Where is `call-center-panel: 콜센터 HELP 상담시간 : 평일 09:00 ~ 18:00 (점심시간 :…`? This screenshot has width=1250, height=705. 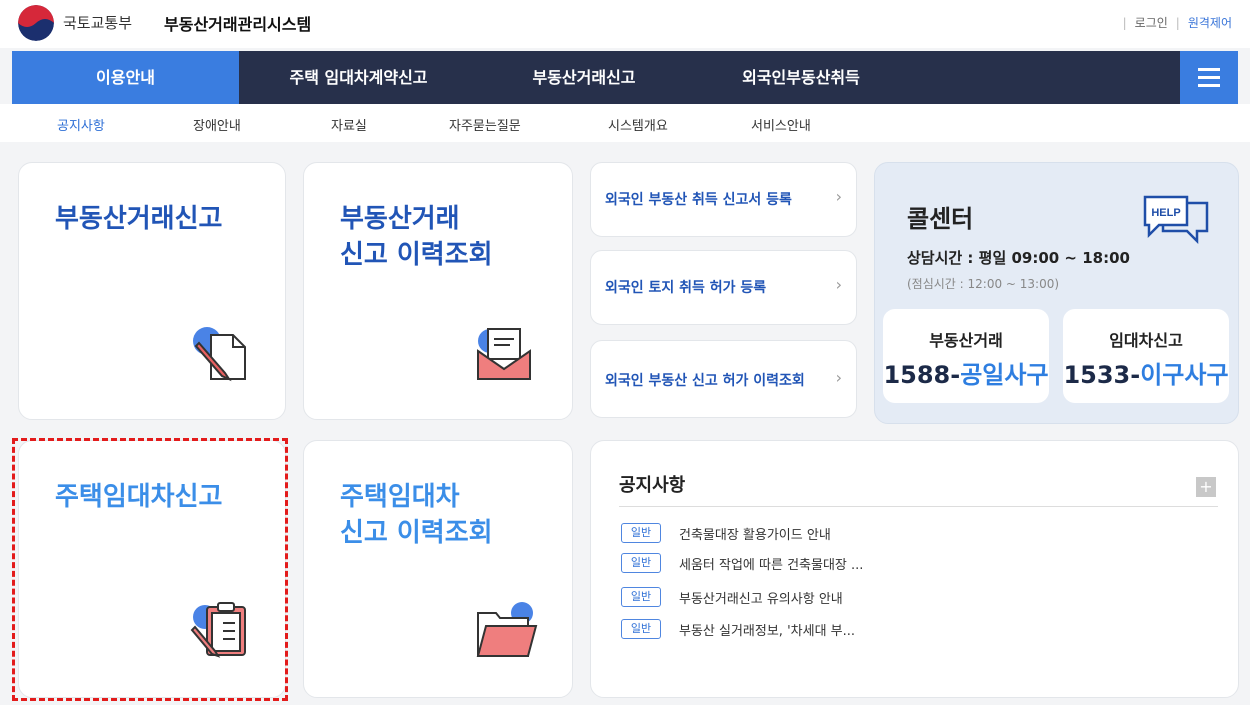
call-center-panel: 콜센터 HELP 상담시간 : 평일 09:00 ~ 18:00 (점심시간 :… is located at coordinates (1056, 293).